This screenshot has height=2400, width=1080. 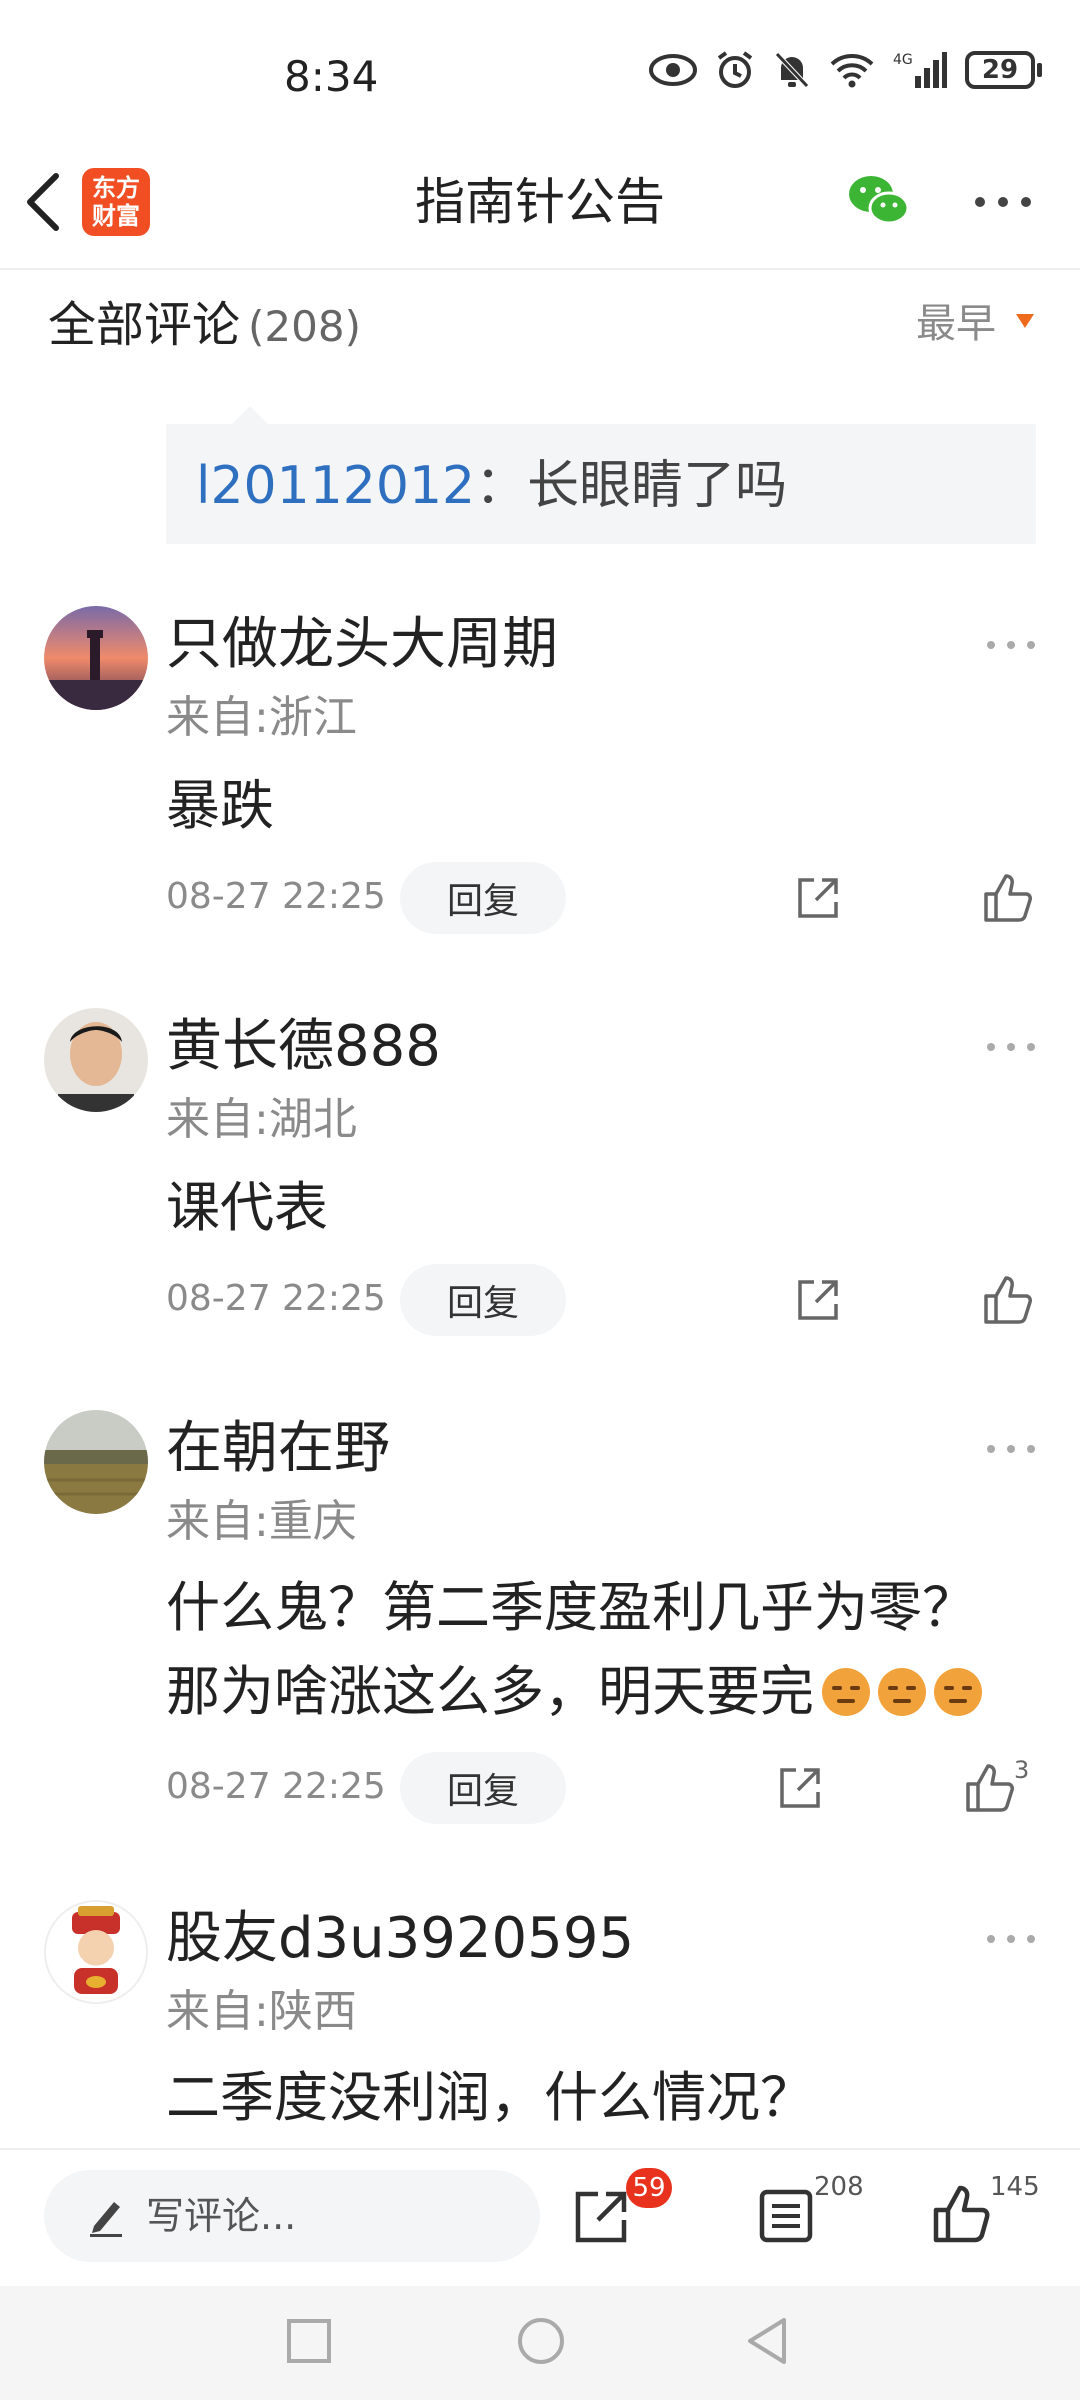 What do you see at coordinates (261, 2011) in the screenshot?
I see `comment-location: 来自:陕西` at bounding box center [261, 2011].